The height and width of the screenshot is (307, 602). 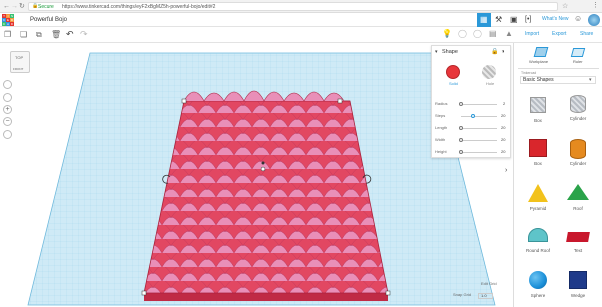 What do you see at coordinates (479, 104) in the screenshot?
I see `radius-slider` at bounding box center [479, 104].